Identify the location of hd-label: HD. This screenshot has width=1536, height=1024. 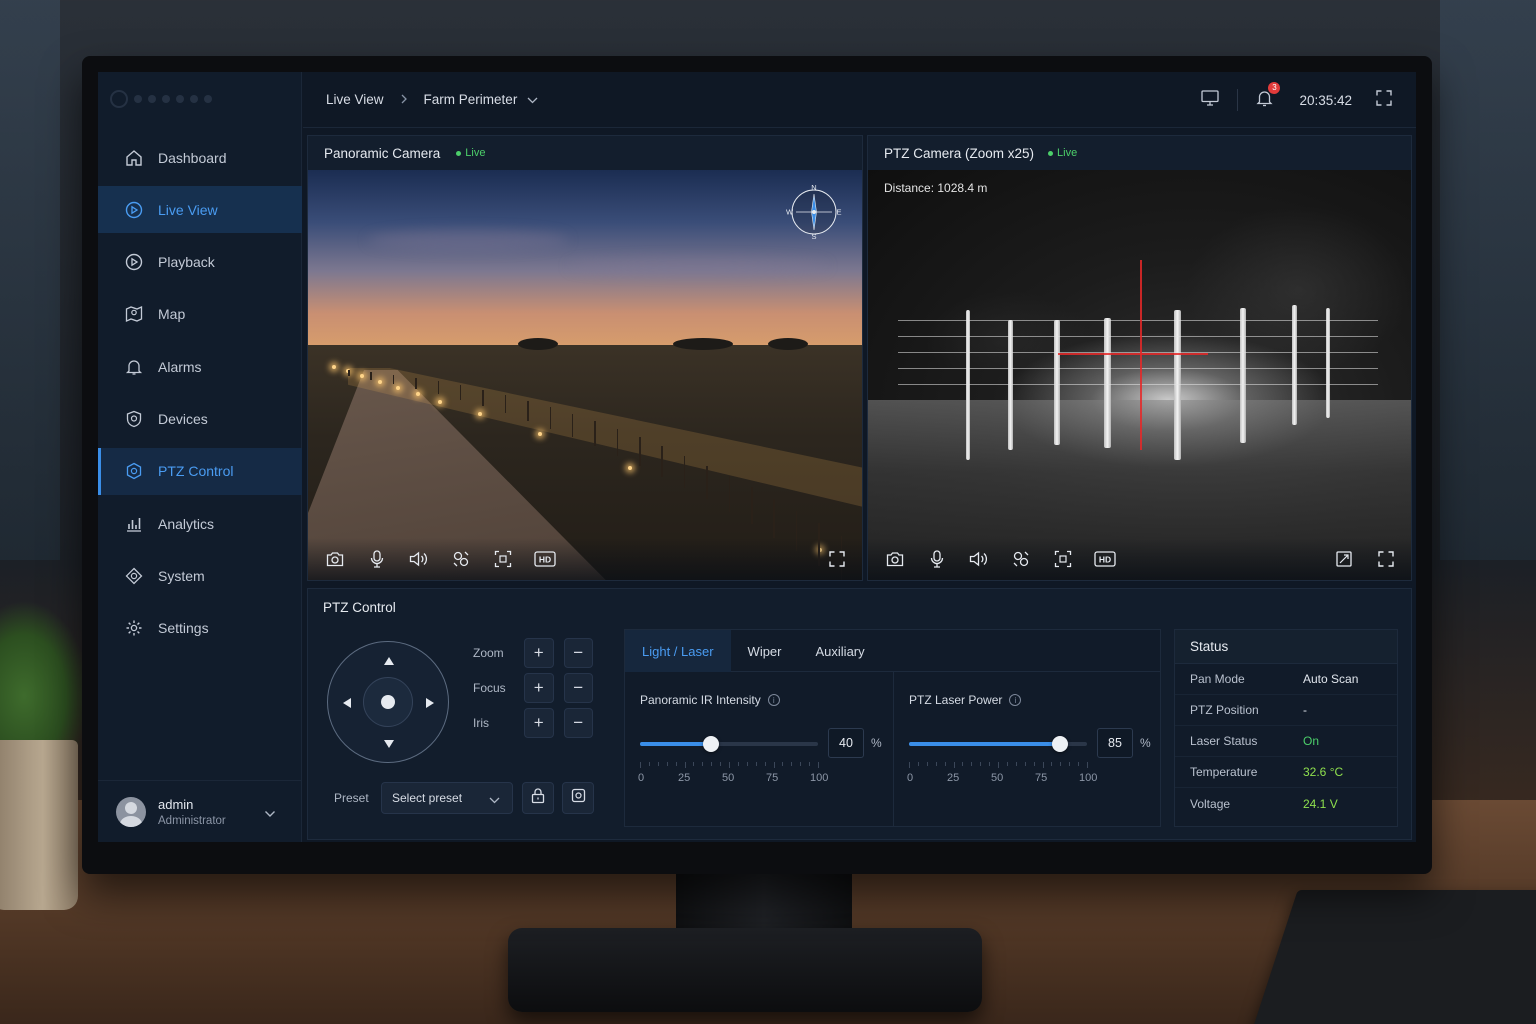
(545, 560).